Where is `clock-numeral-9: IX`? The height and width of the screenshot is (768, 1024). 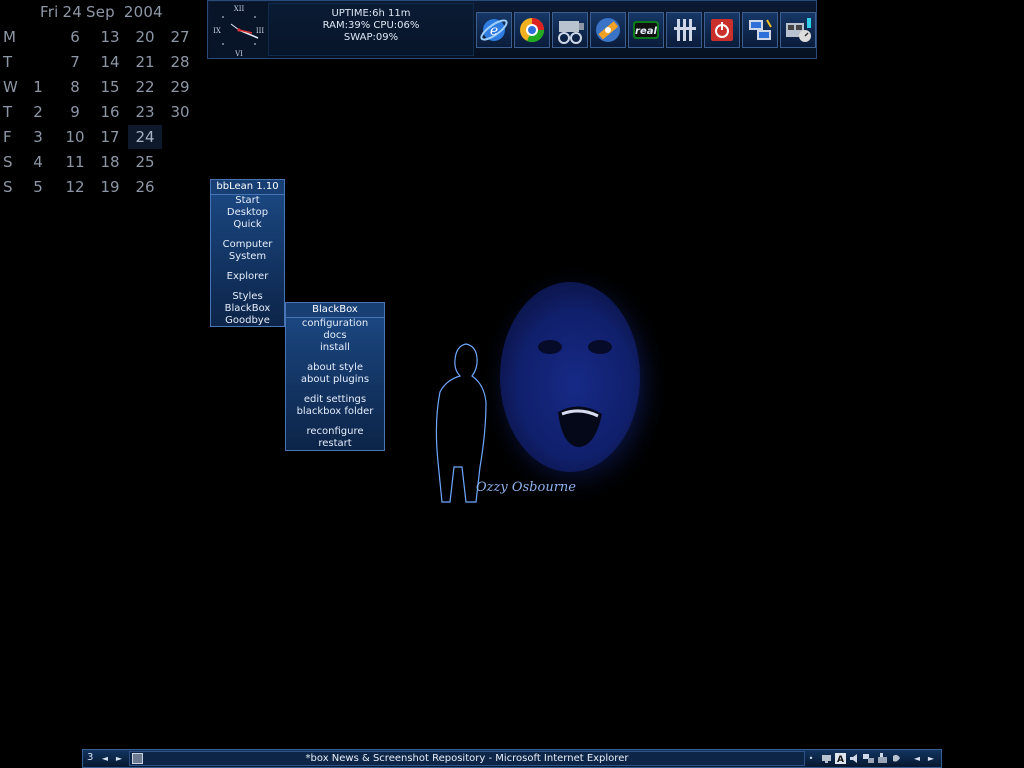
clock-numeral-9: IX is located at coordinates (217, 31).